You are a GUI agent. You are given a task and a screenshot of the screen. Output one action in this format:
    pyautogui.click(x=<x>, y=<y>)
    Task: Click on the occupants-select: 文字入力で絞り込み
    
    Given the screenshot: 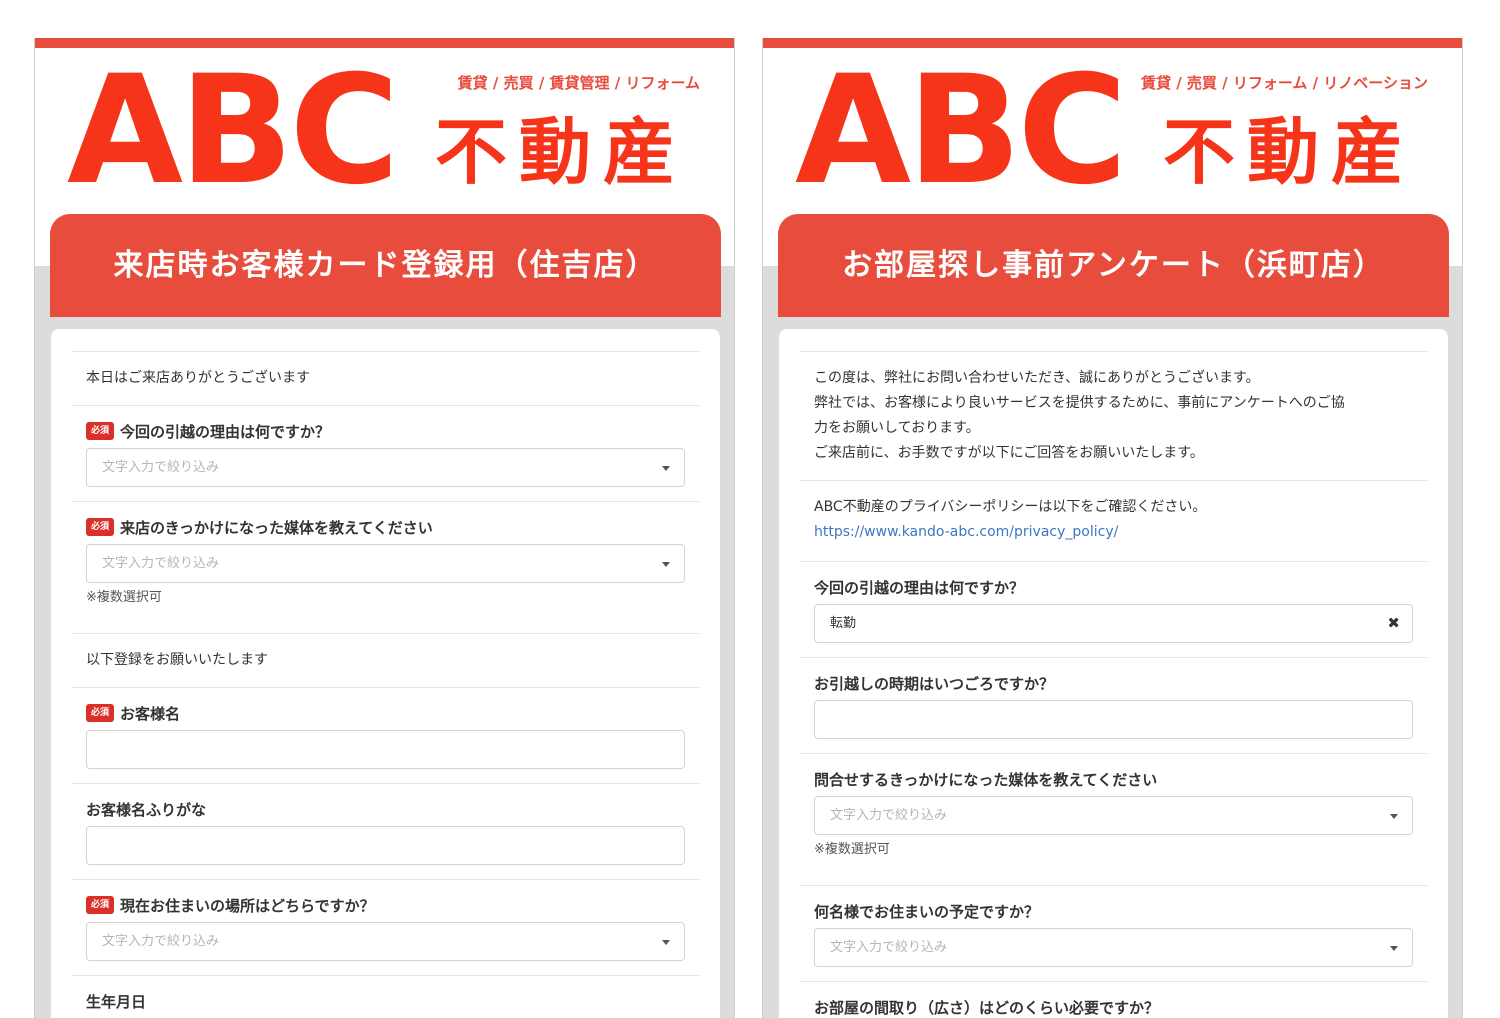 What is the action you would take?
    pyautogui.click(x=1113, y=947)
    